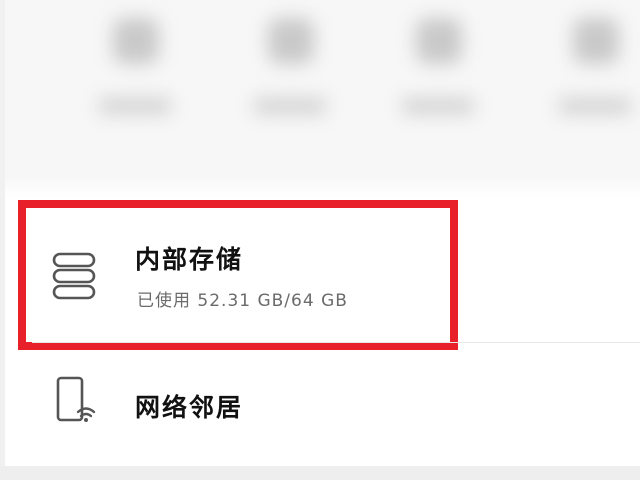 The width and height of the screenshot is (640, 480). What do you see at coordinates (336, 342) in the screenshot?
I see `list-divider` at bounding box center [336, 342].